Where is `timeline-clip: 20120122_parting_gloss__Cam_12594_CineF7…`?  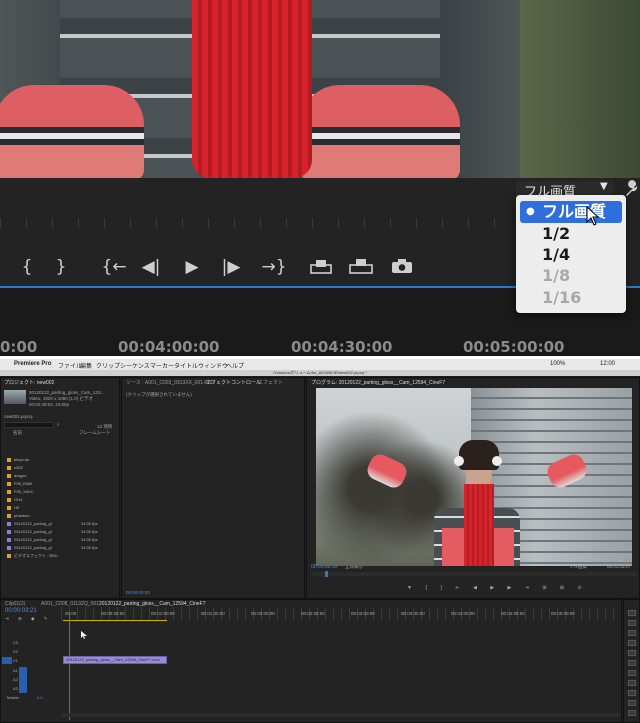 timeline-clip: 20120122_parting_gloss__Cam_12594_CineF7… is located at coordinates (115, 660).